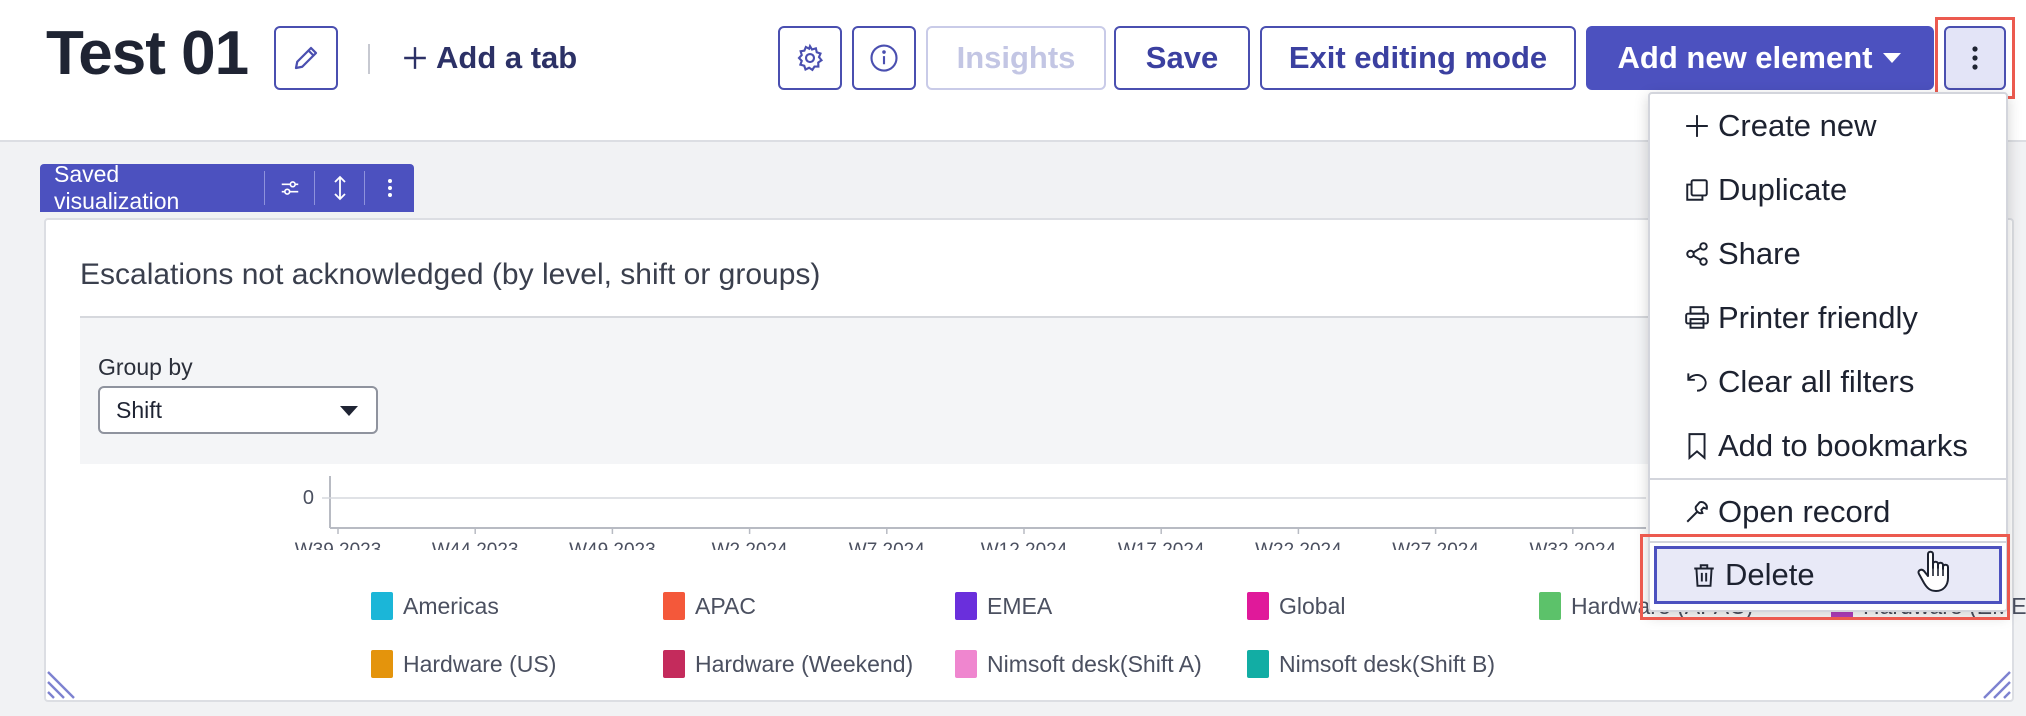 Image resolution: width=2026 pixels, height=716 pixels. I want to click on vertical-arrows-icon, so click(340, 188).